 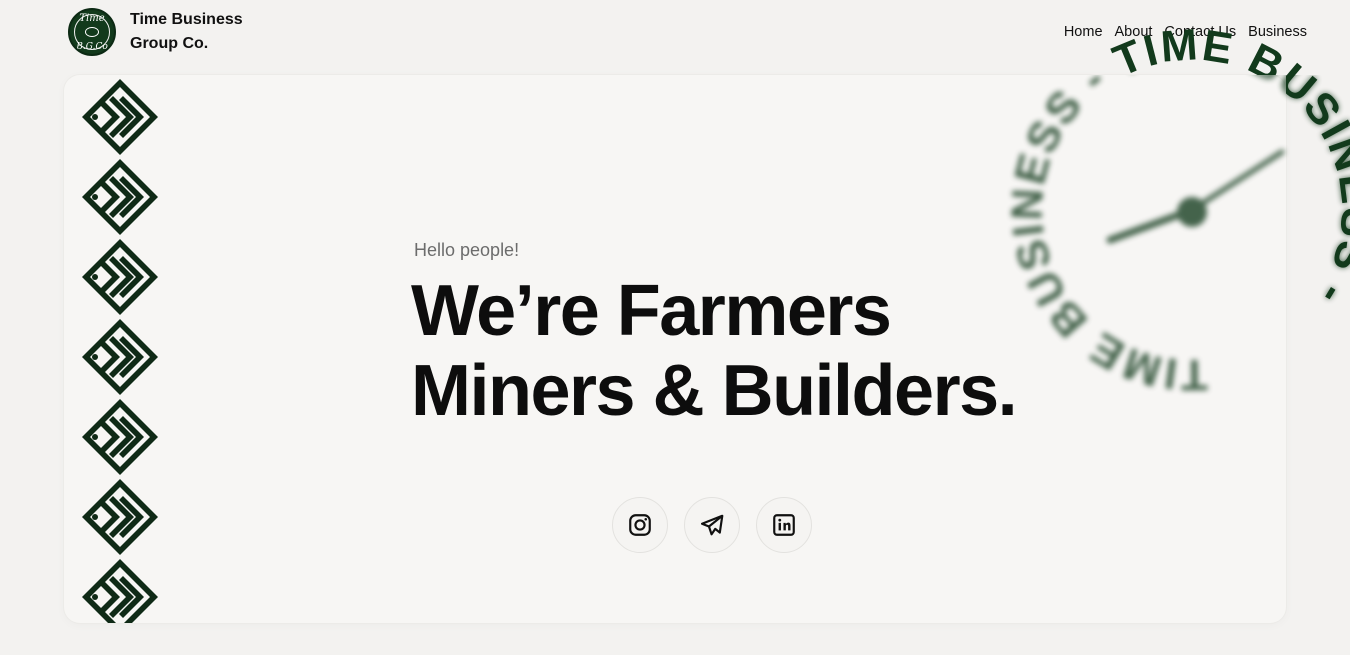 What do you see at coordinates (186, 19) in the screenshot?
I see `brand-name-line1: Time Business` at bounding box center [186, 19].